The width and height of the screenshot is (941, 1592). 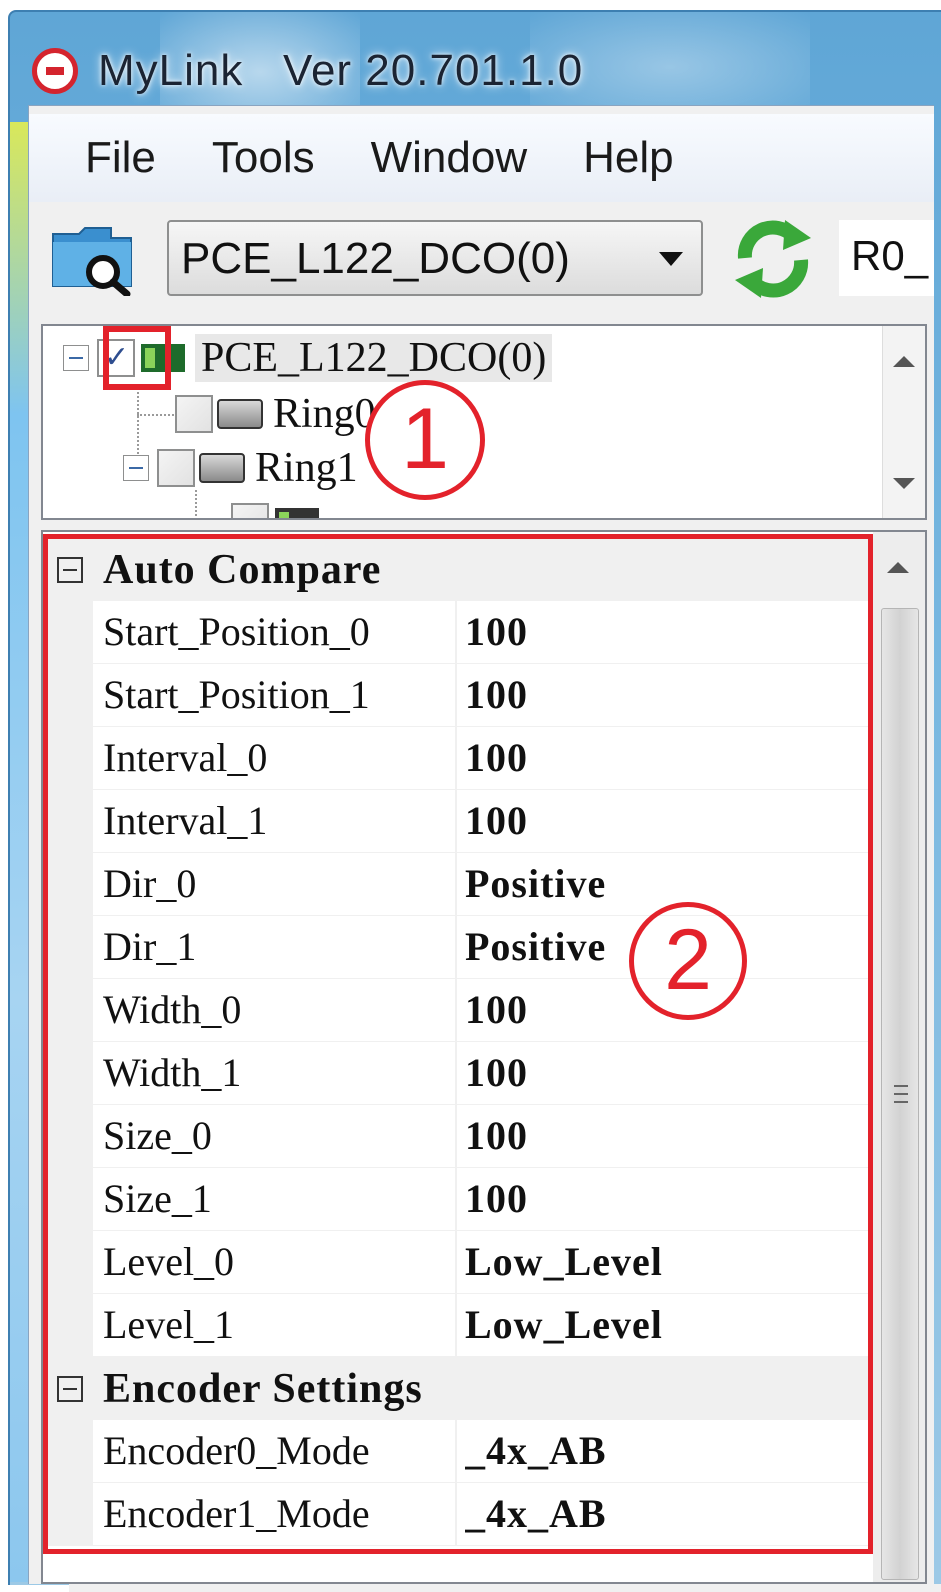 I want to click on scroll-thumb, so click(x=900, y=1094).